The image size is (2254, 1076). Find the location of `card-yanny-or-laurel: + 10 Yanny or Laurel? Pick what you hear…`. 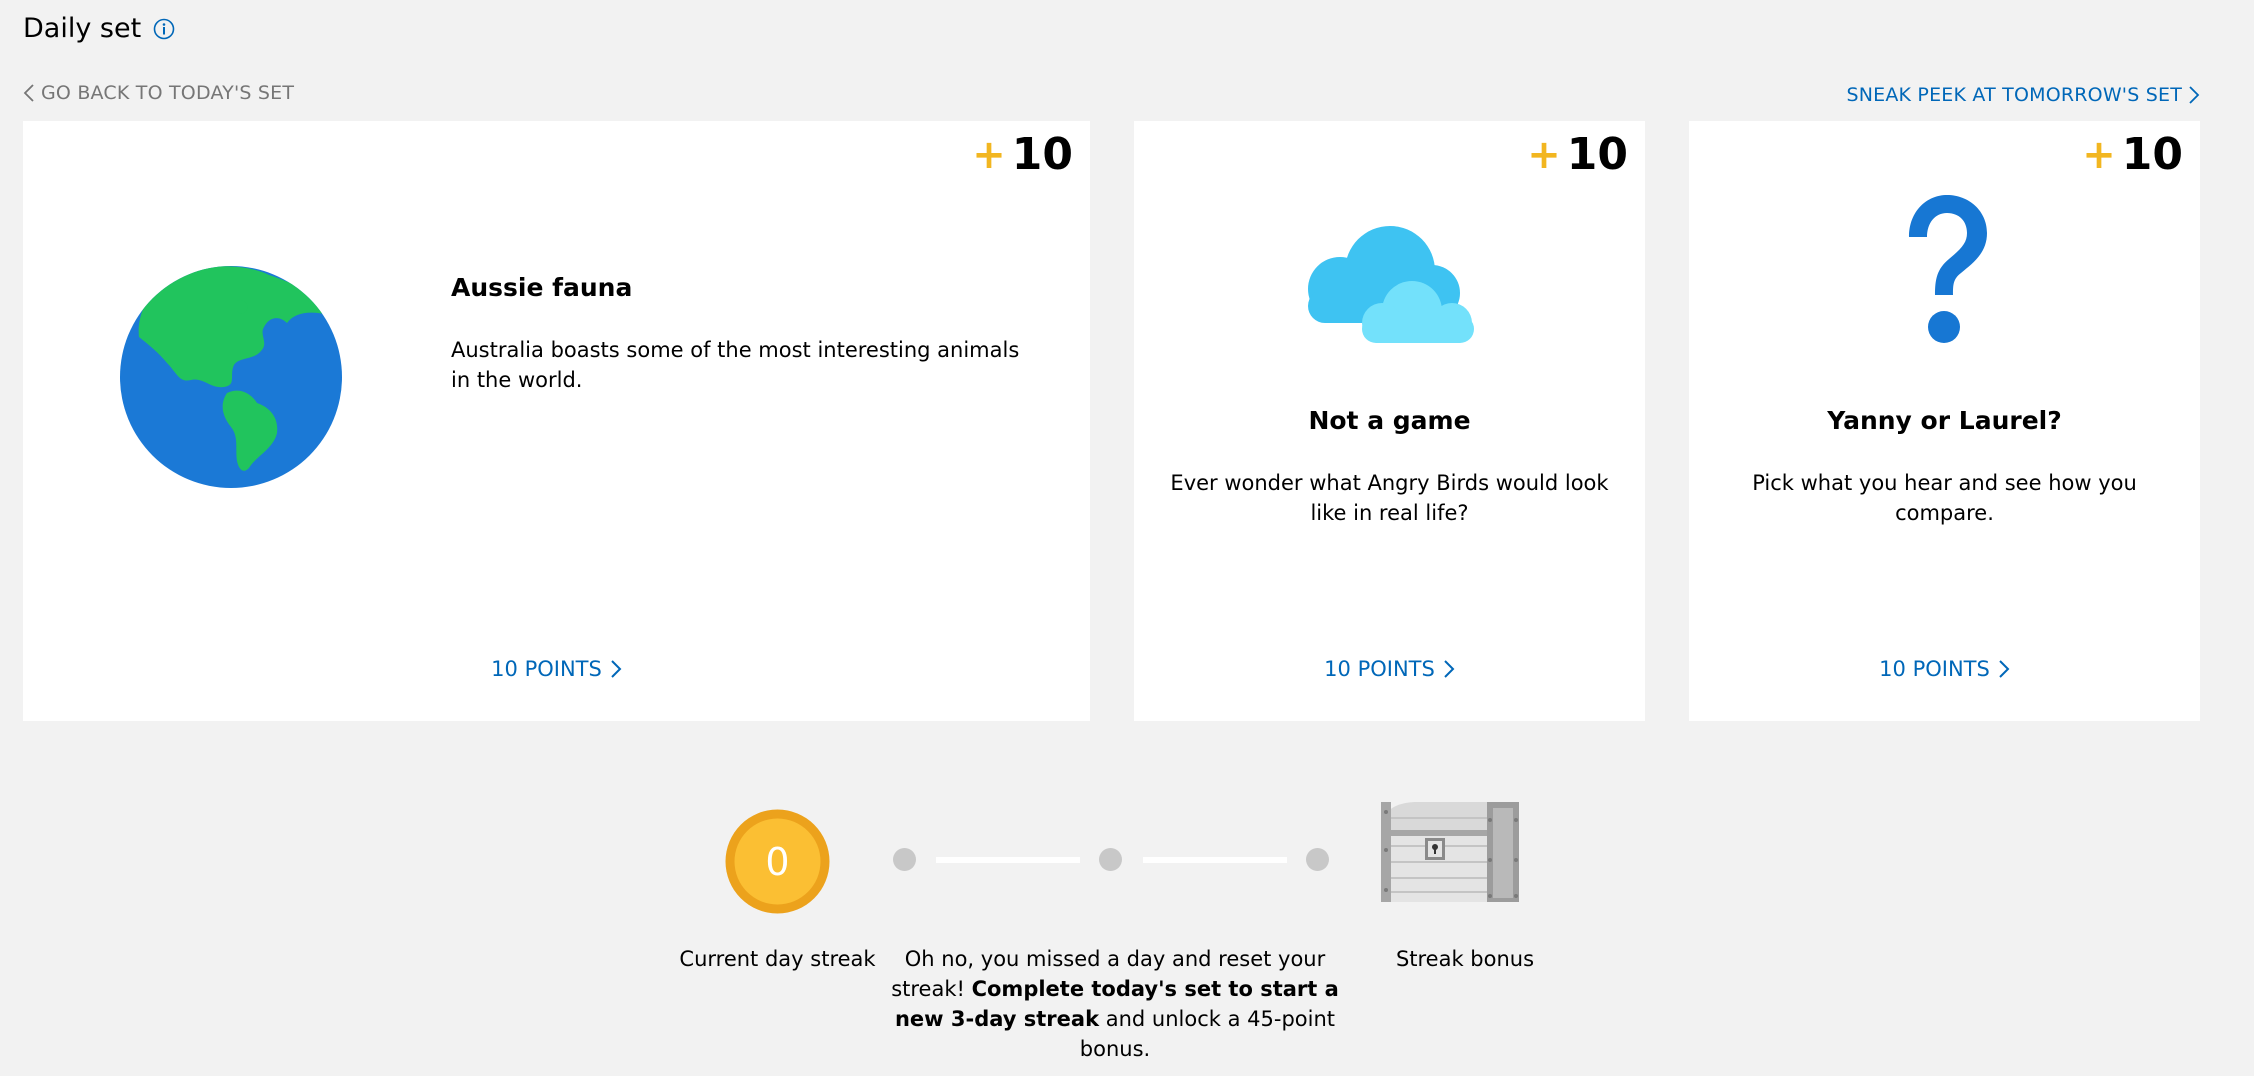

card-yanny-or-laurel: + 10 Yanny or Laurel? Pick what you hear… is located at coordinates (1944, 421).